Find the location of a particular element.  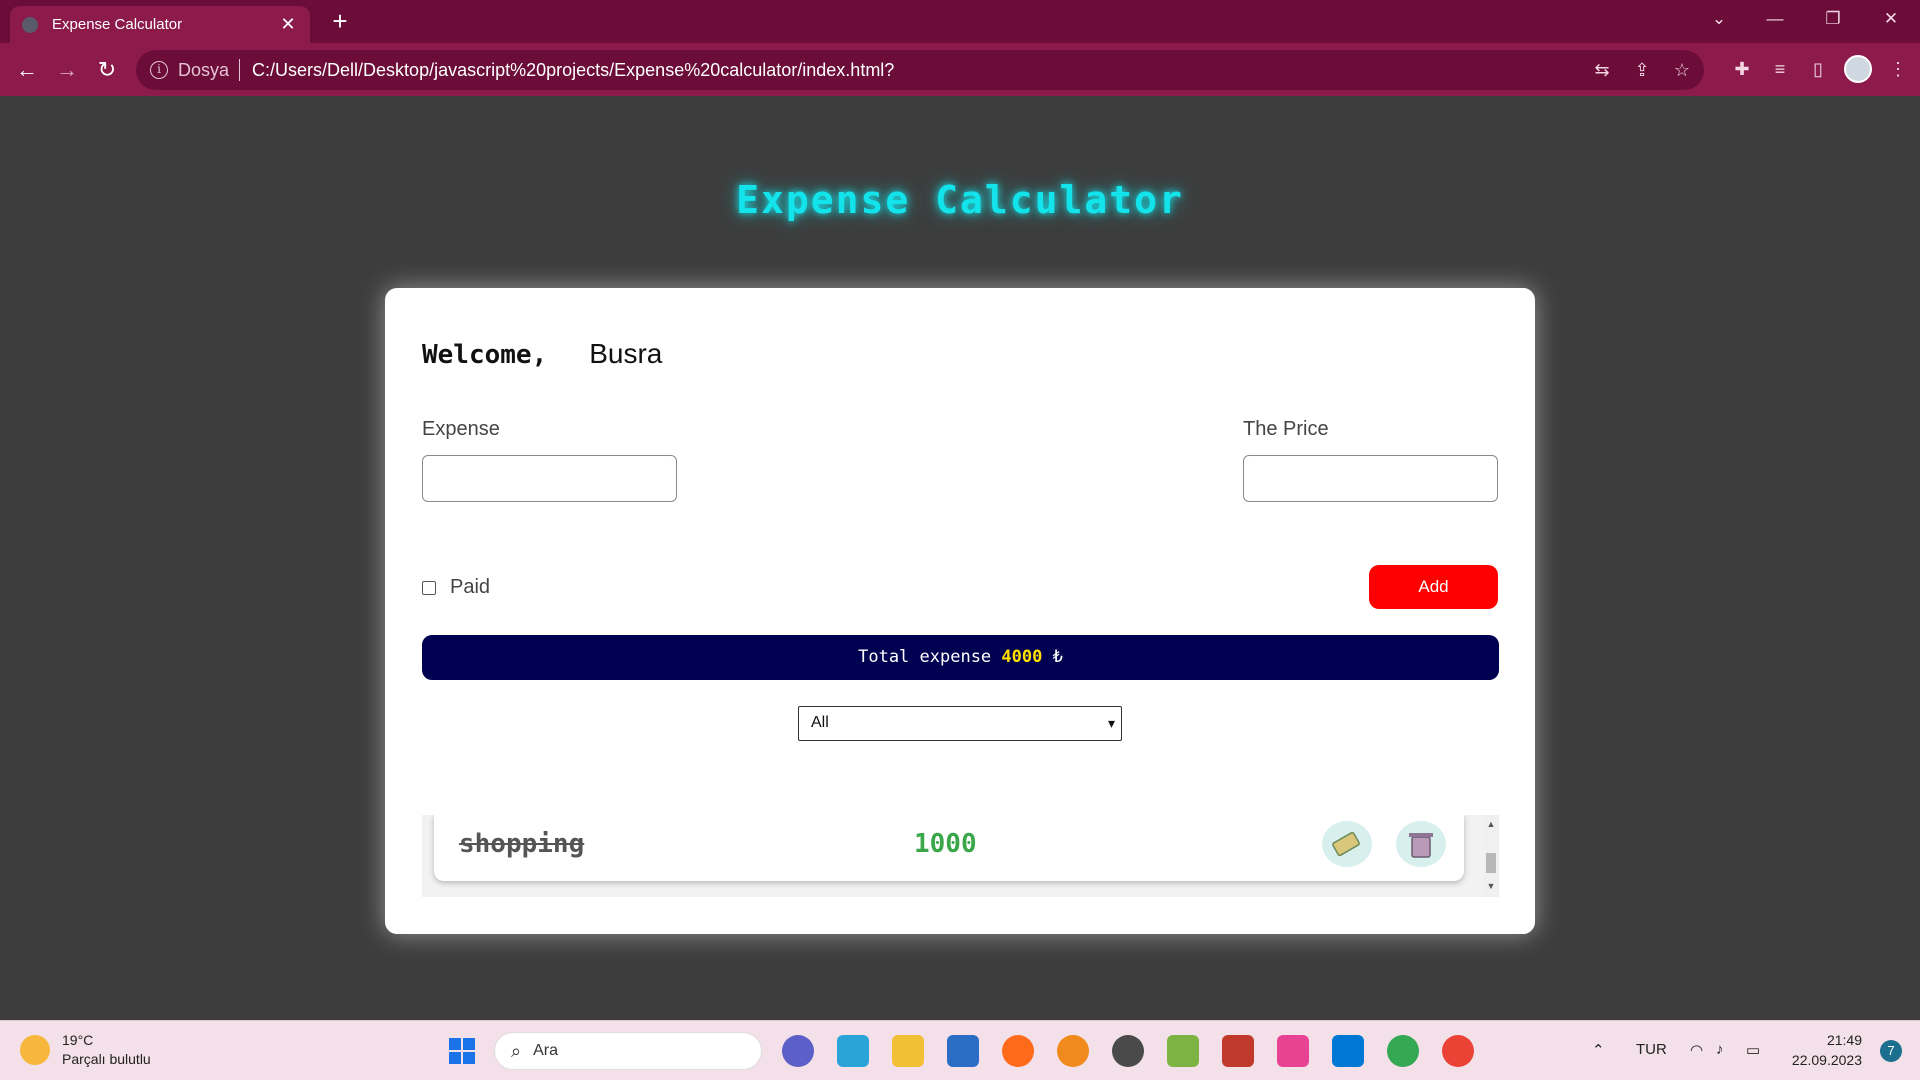

filter-select: All ▾ is located at coordinates (960, 723).